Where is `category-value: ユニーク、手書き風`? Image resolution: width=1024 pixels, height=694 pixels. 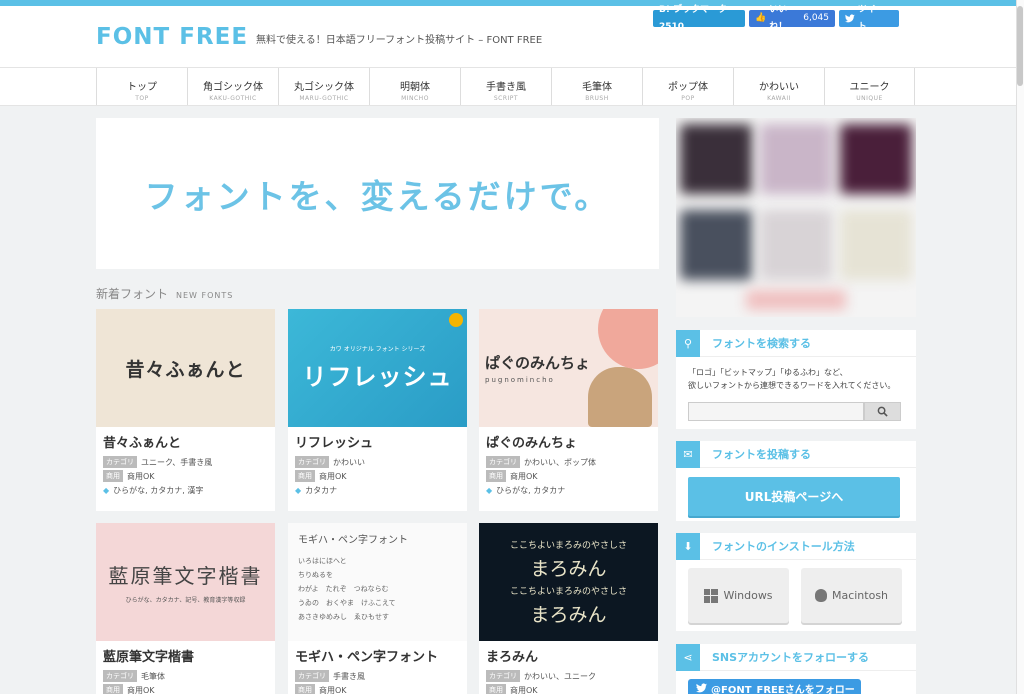 category-value: ユニーク、手書き風 is located at coordinates (176, 462).